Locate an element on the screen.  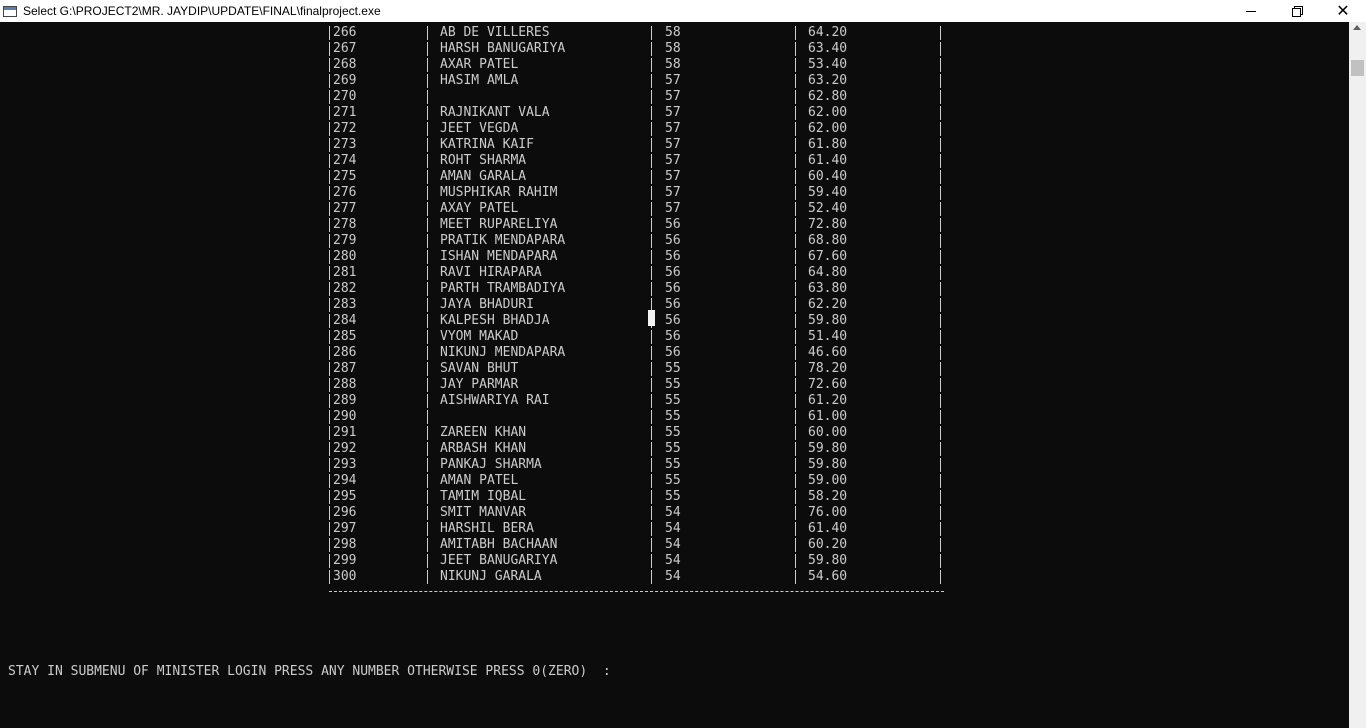
cell-name: ARBASH KHAN is located at coordinates (483, 448).